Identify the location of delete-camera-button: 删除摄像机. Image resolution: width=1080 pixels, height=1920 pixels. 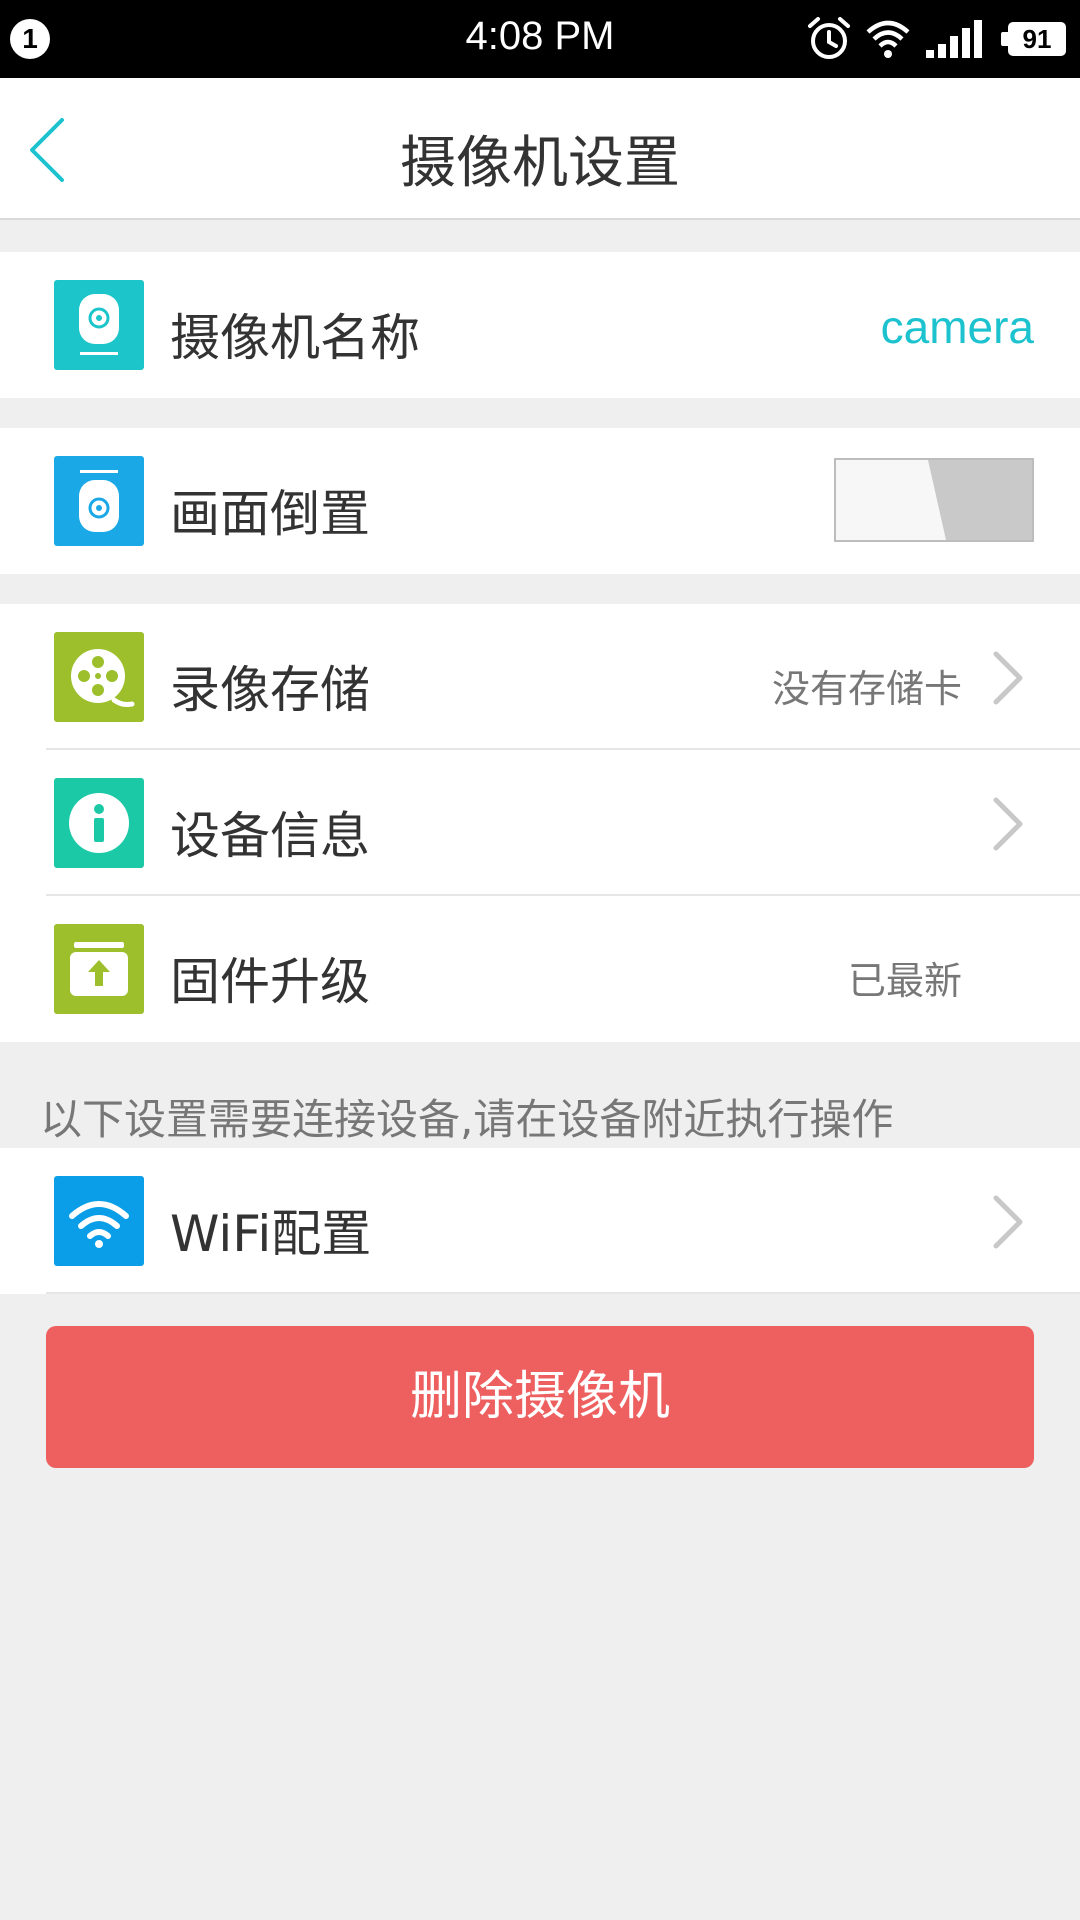
(540, 1397).